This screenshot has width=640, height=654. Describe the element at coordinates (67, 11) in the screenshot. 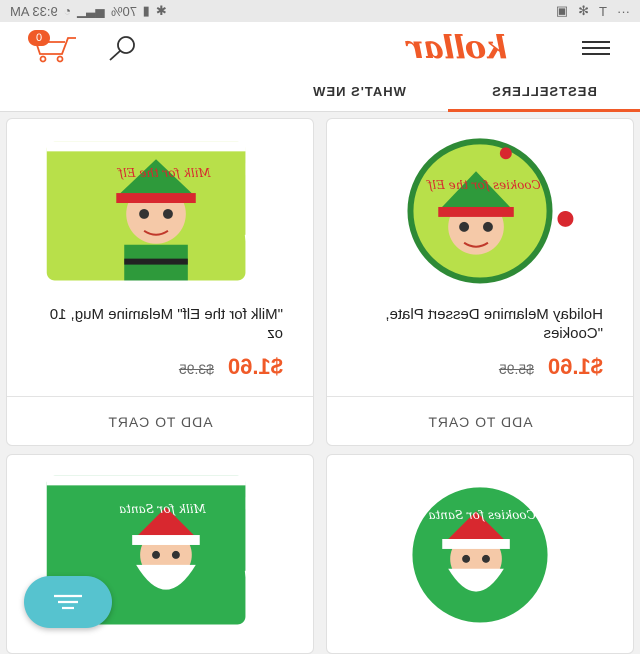

I see `wifi-icon: ◔` at that location.